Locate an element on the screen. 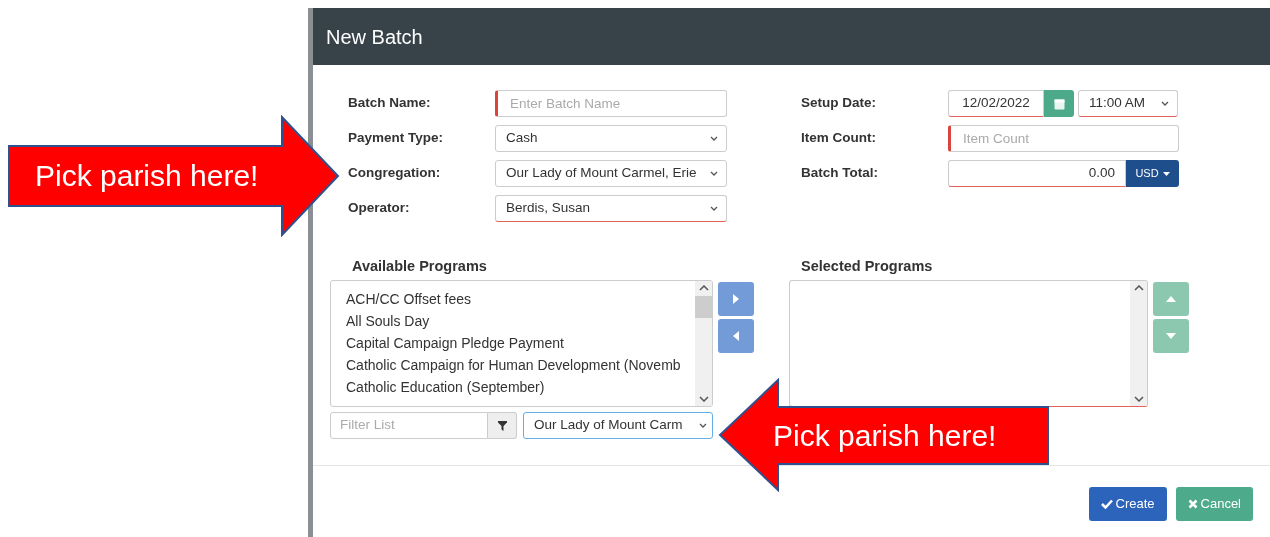 The height and width of the screenshot is (537, 1270). time-dropdown: 11:00 AM is located at coordinates (1128, 103).